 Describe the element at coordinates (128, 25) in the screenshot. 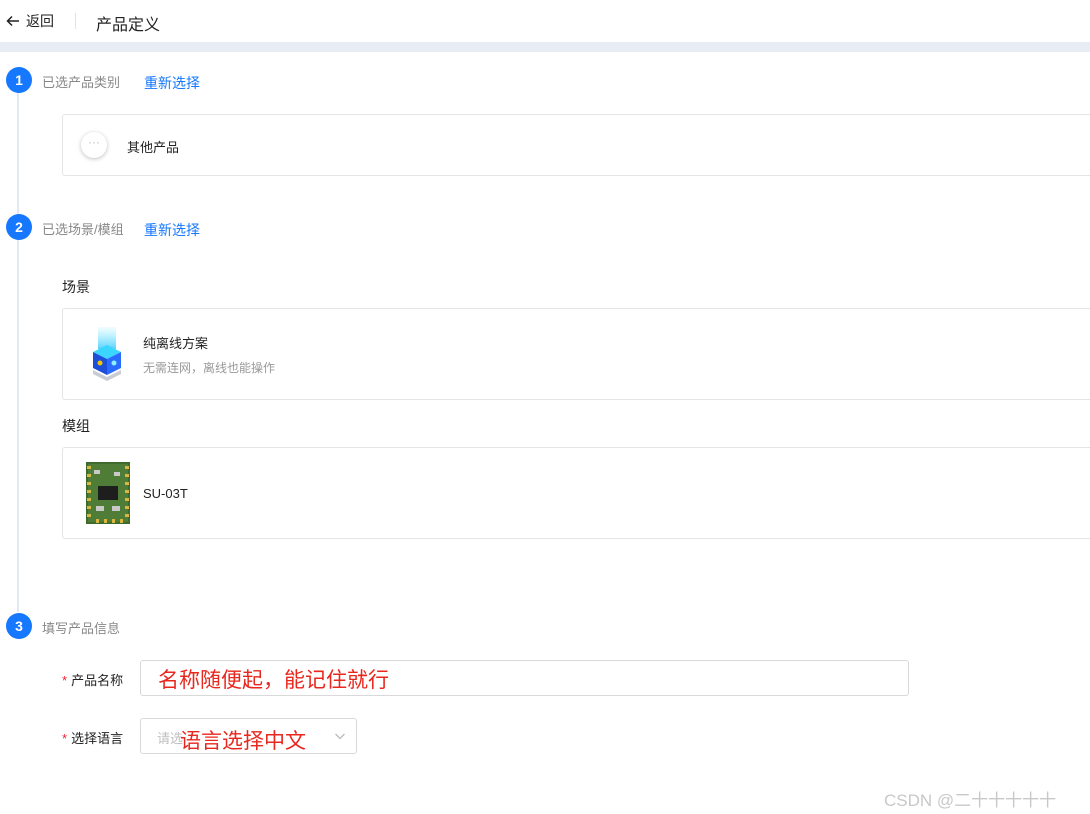

I see `page-title: 产品定义` at that location.